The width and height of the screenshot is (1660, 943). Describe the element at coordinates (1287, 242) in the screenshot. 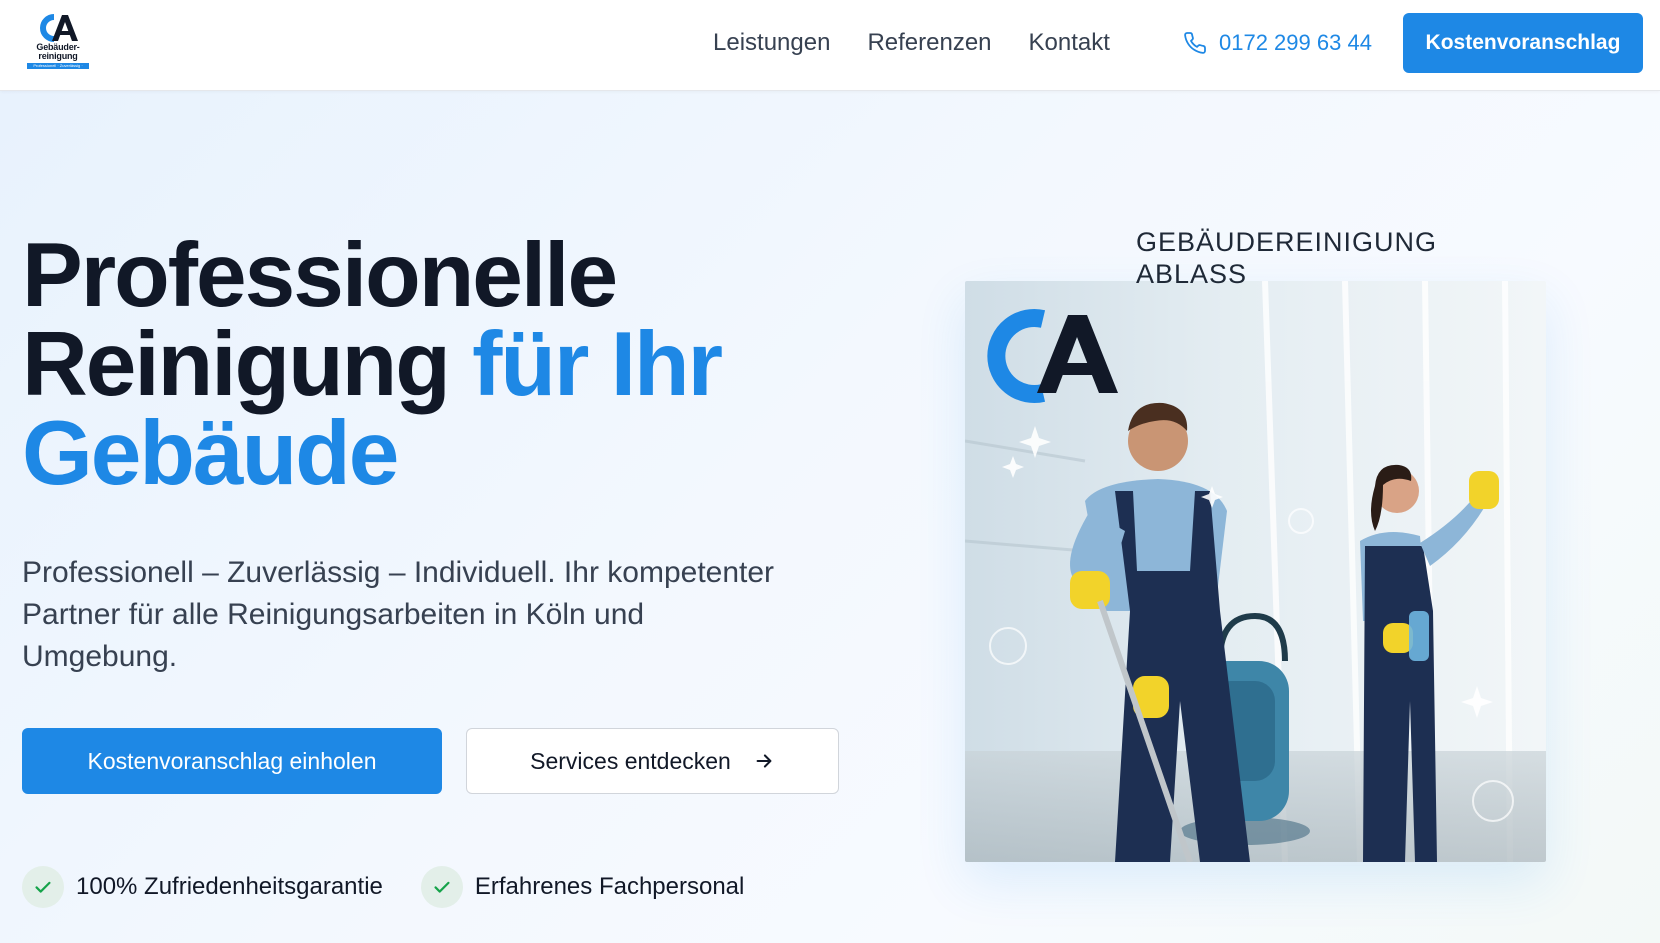

I see `image-brand-line1: GEBÄUDEREINIGUNG` at that location.